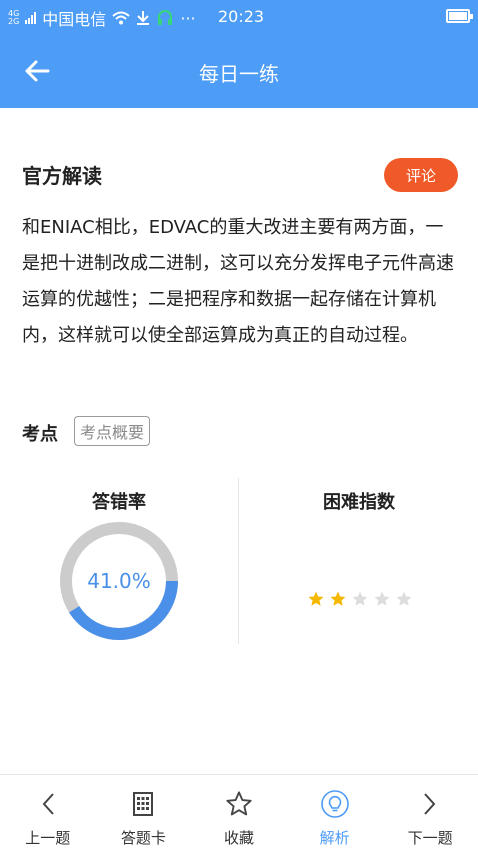 Image resolution: width=478 pixels, height=850 pixels. I want to click on error-rate-title: 答错率, so click(119, 502).